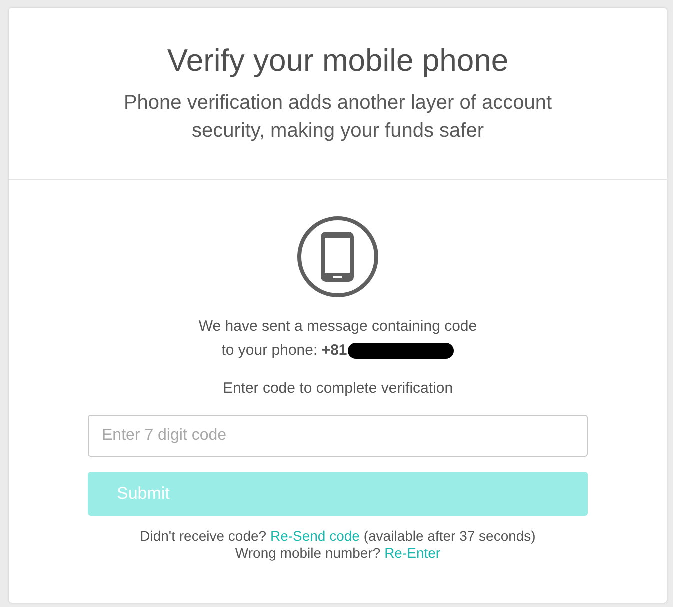 The width and height of the screenshot is (673, 607). Describe the element at coordinates (338, 257) in the screenshot. I see `mobile-phone-icon` at that location.